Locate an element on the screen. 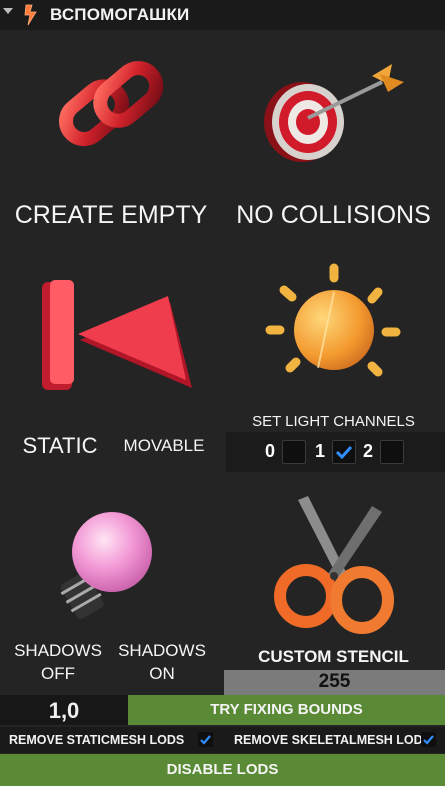 The width and height of the screenshot is (445, 786). stencil-value: 255 is located at coordinates (334, 681).